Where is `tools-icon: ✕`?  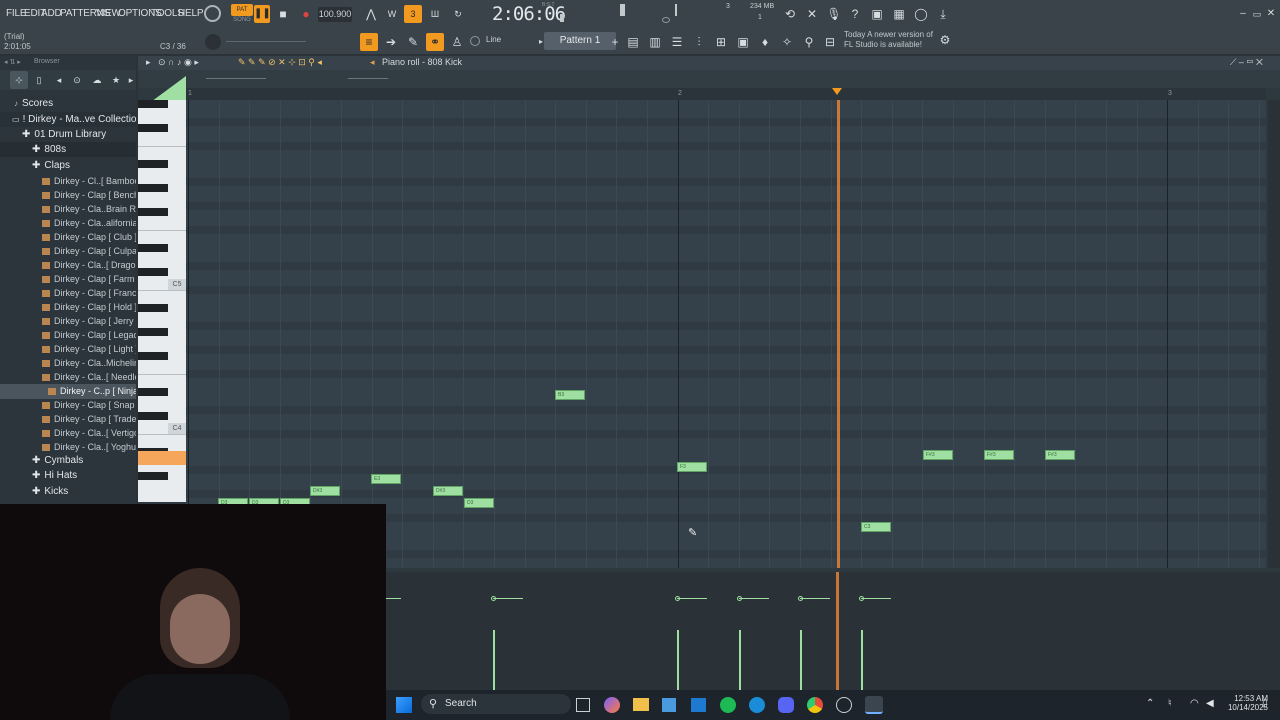 tools-icon: ✕ is located at coordinates (812, 14).